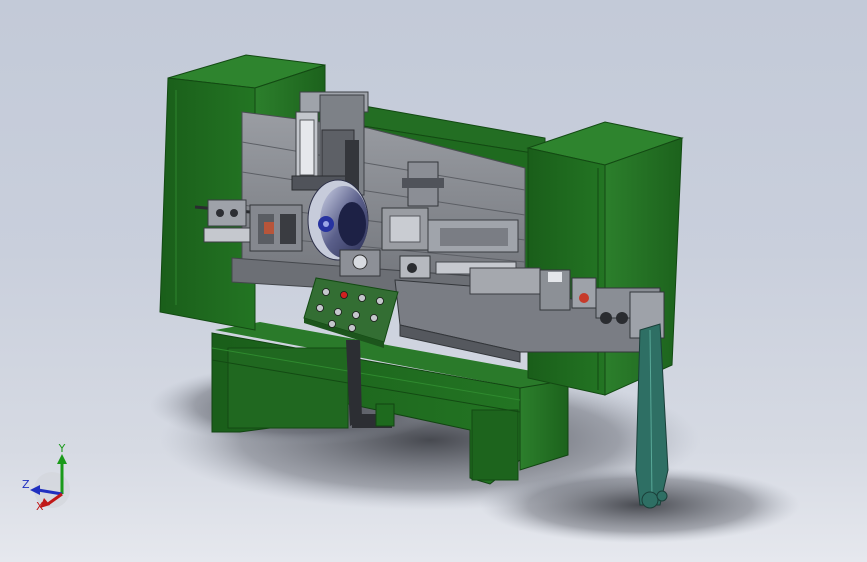  What do you see at coordinates (40, 506) in the screenshot?
I see `x-axis-label: X` at bounding box center [40, 506].